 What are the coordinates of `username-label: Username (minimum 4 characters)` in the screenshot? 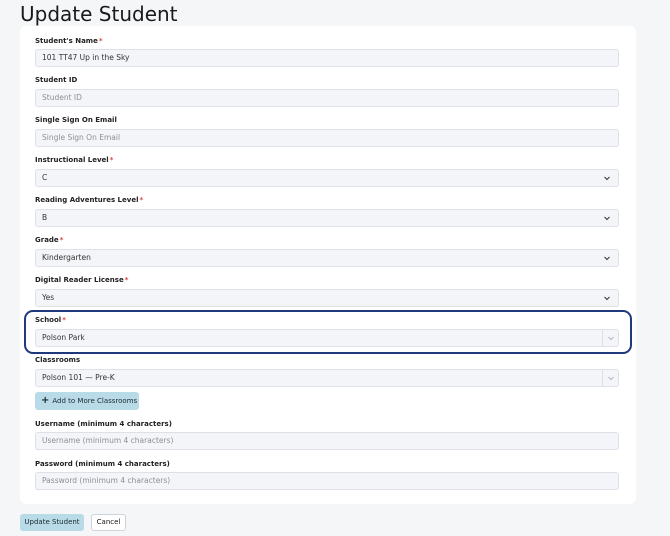 It's located at (103, 424).